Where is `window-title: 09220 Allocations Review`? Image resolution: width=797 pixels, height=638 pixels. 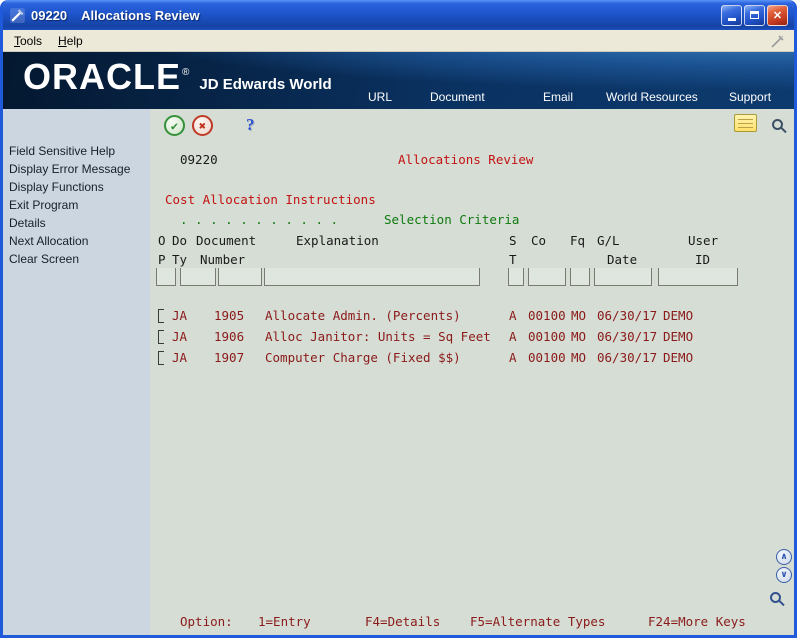
window-title: 09220 Allocations Review is located at coordinates (115, 15).